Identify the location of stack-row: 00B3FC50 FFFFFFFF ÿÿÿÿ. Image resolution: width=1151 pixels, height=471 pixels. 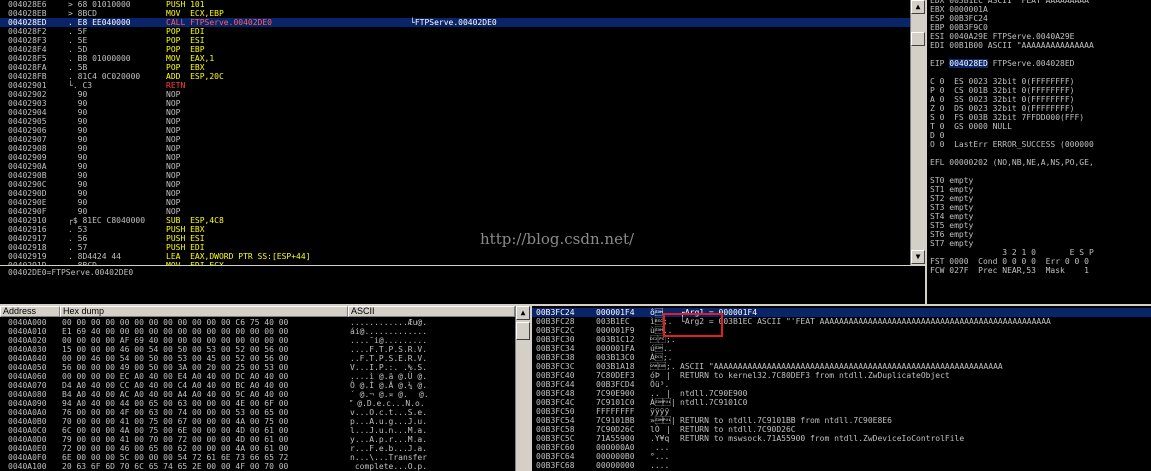
(841, 411).